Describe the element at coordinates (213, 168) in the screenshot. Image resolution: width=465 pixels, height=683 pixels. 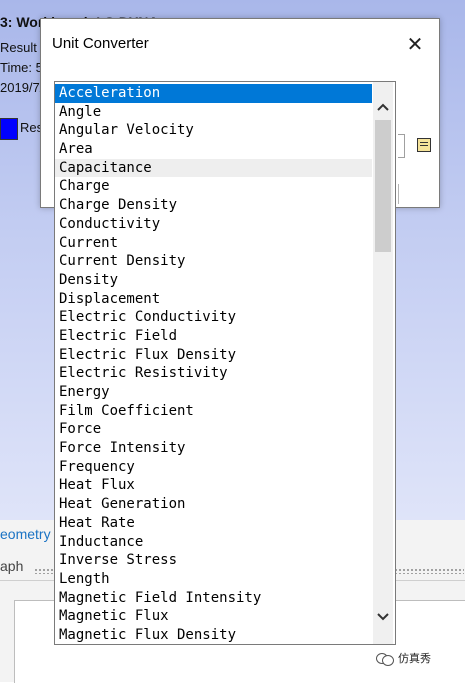
I see `list-item: Capacitance` at that location.